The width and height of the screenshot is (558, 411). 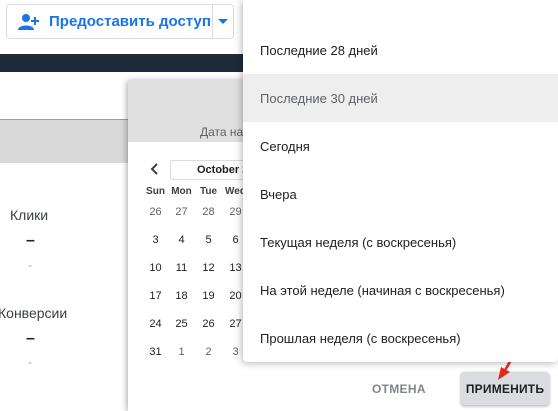 I want to click on chevron-left-icon, so click(x=155, y=169).